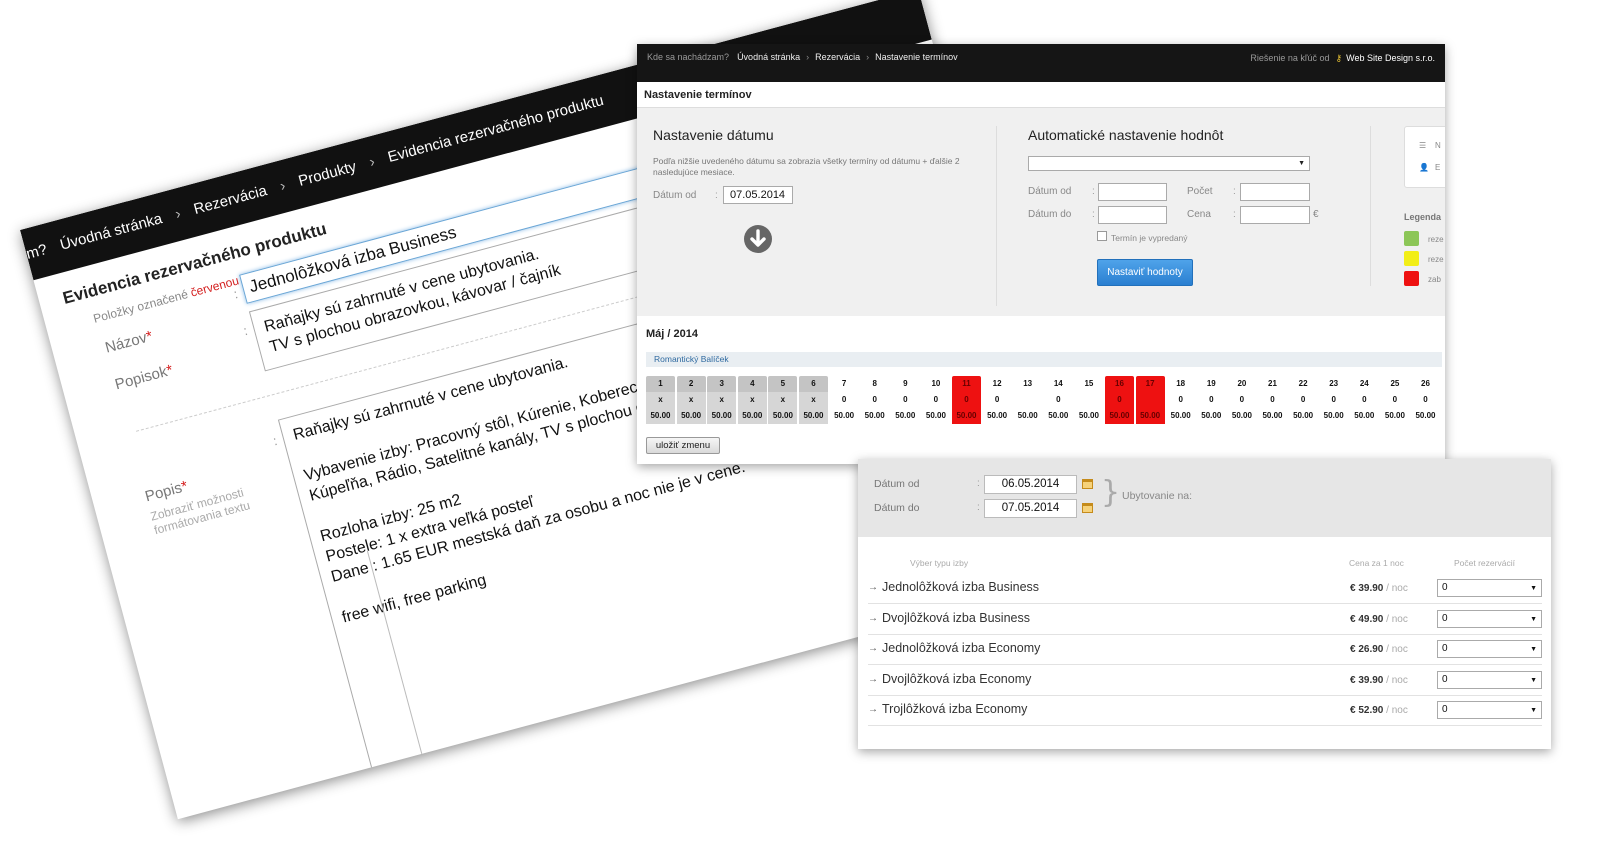  I want to click on calendar-day-column: 14 0 50.00, so click(1058, 400).